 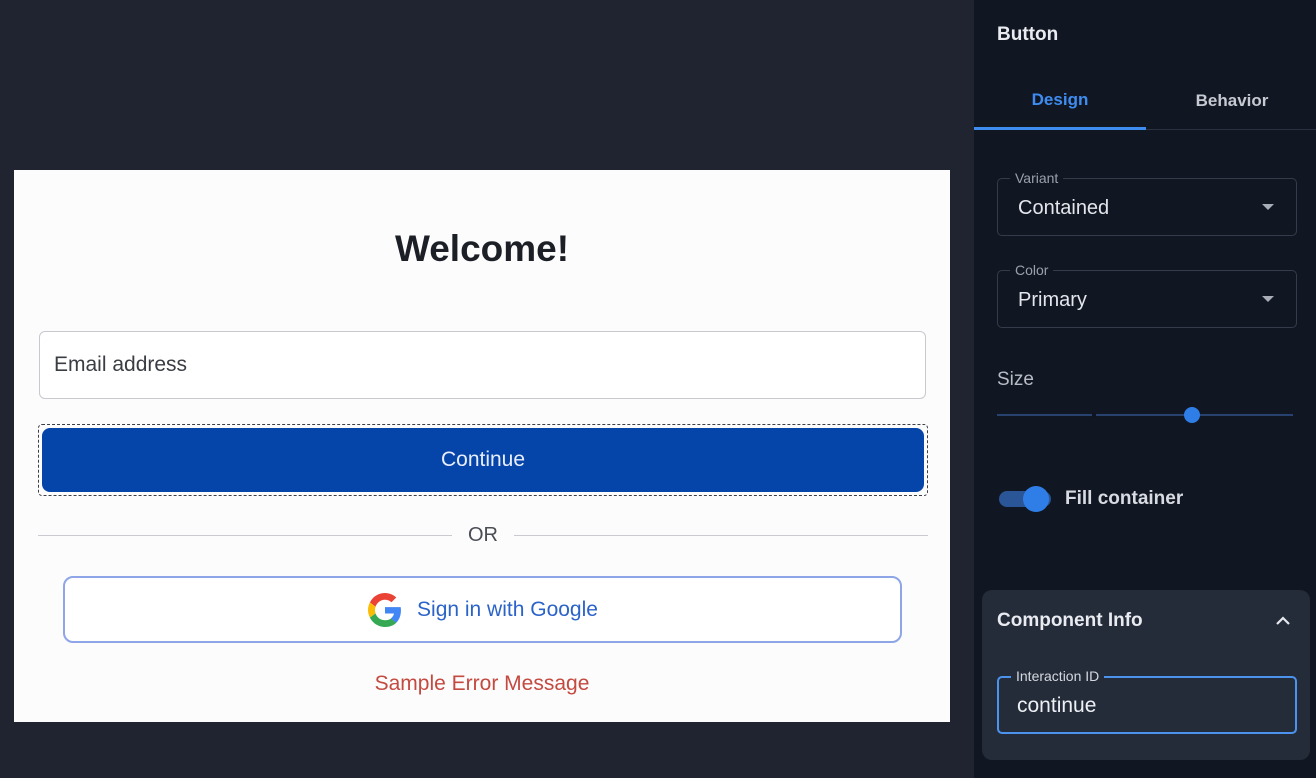 What do you see at coordinates (1037, 178) in the screenshot?
I see `variant-label: Variant` at bounding box center [1037, 178].